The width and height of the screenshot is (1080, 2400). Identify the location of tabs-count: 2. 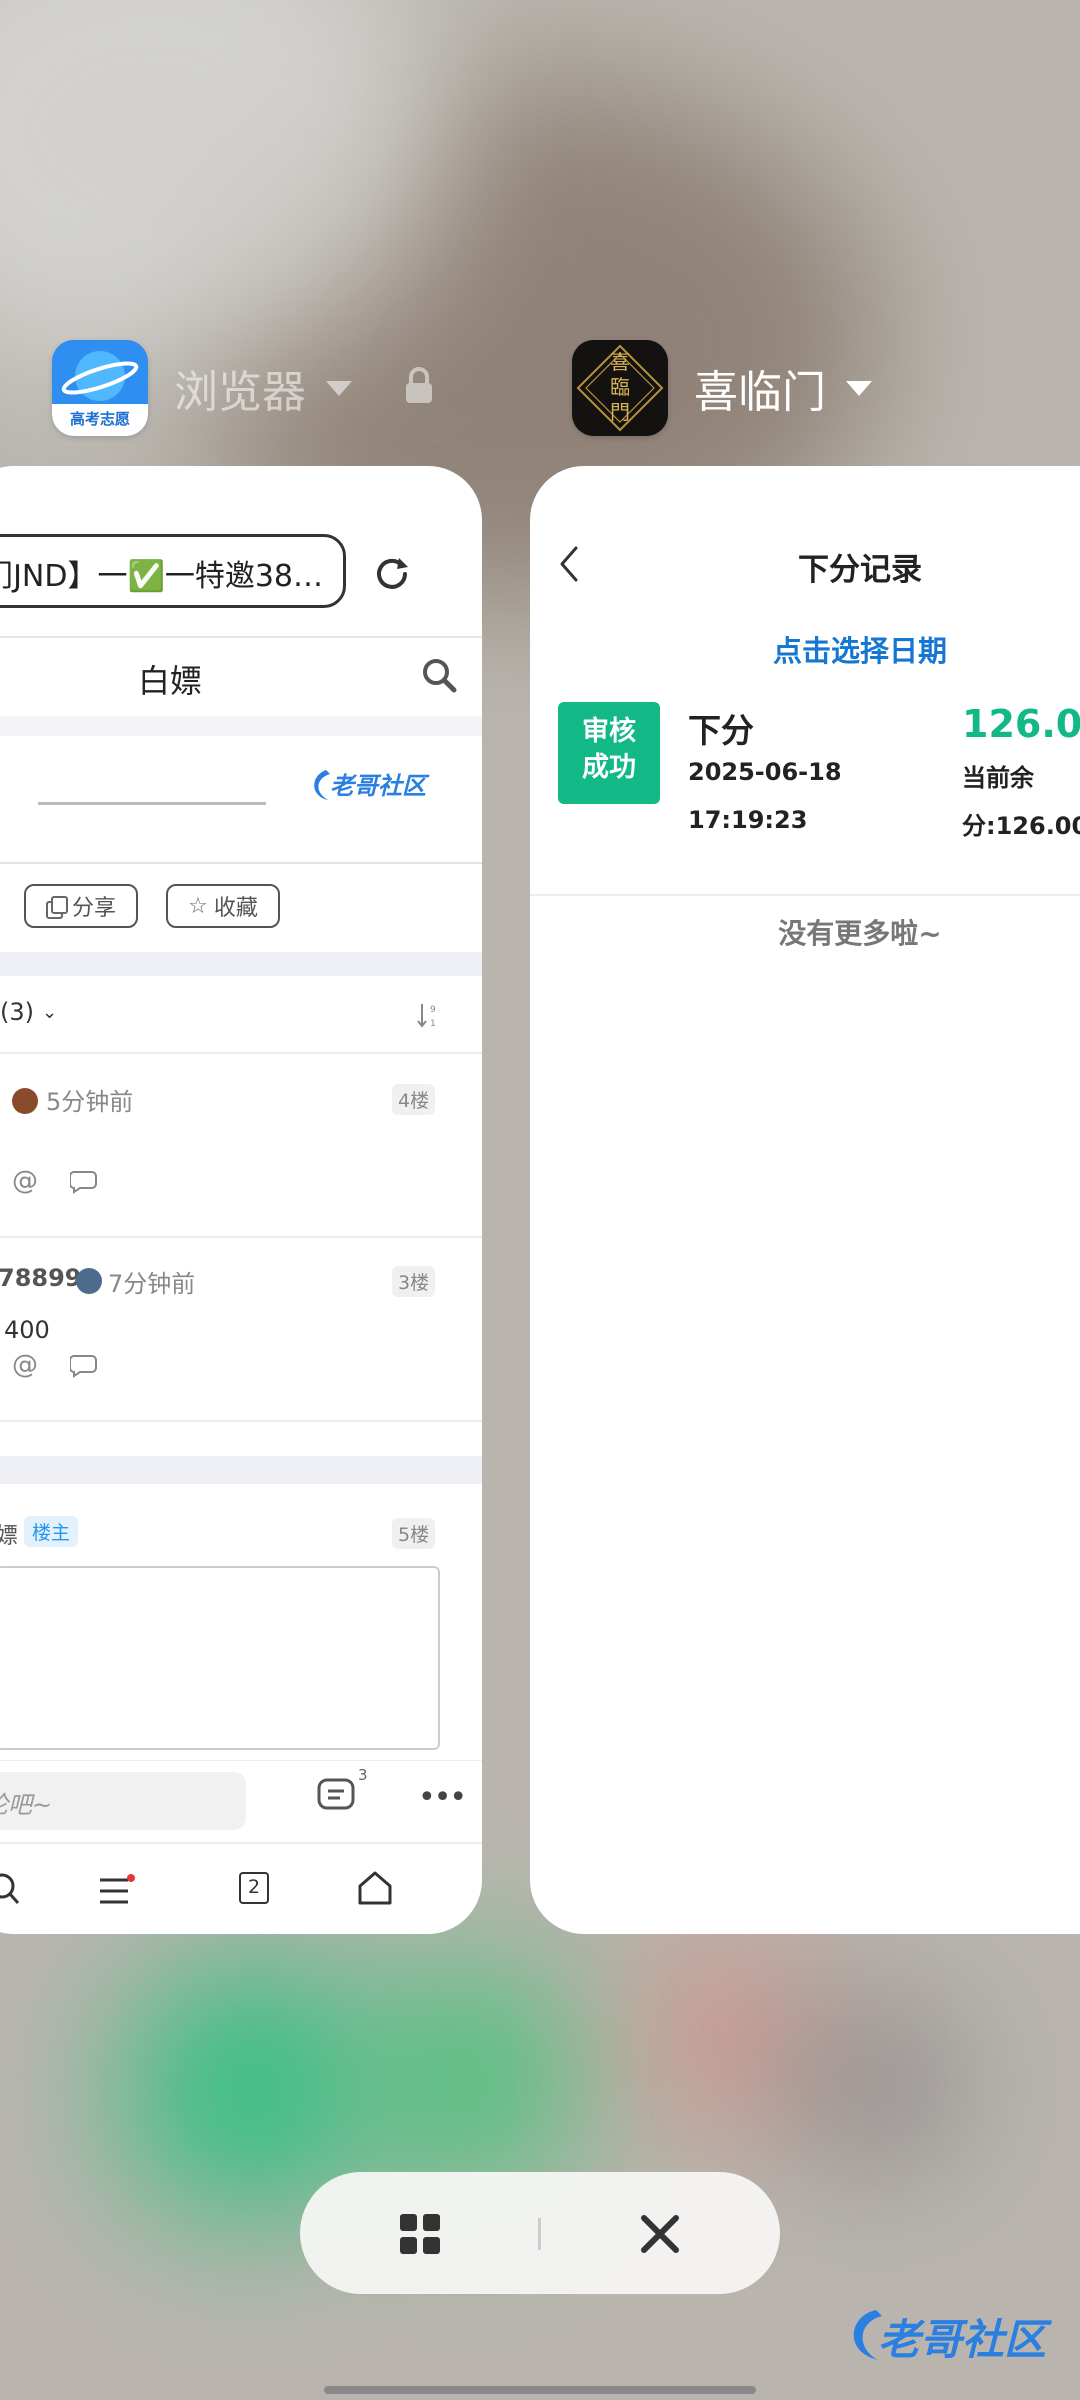
(254, 1887).